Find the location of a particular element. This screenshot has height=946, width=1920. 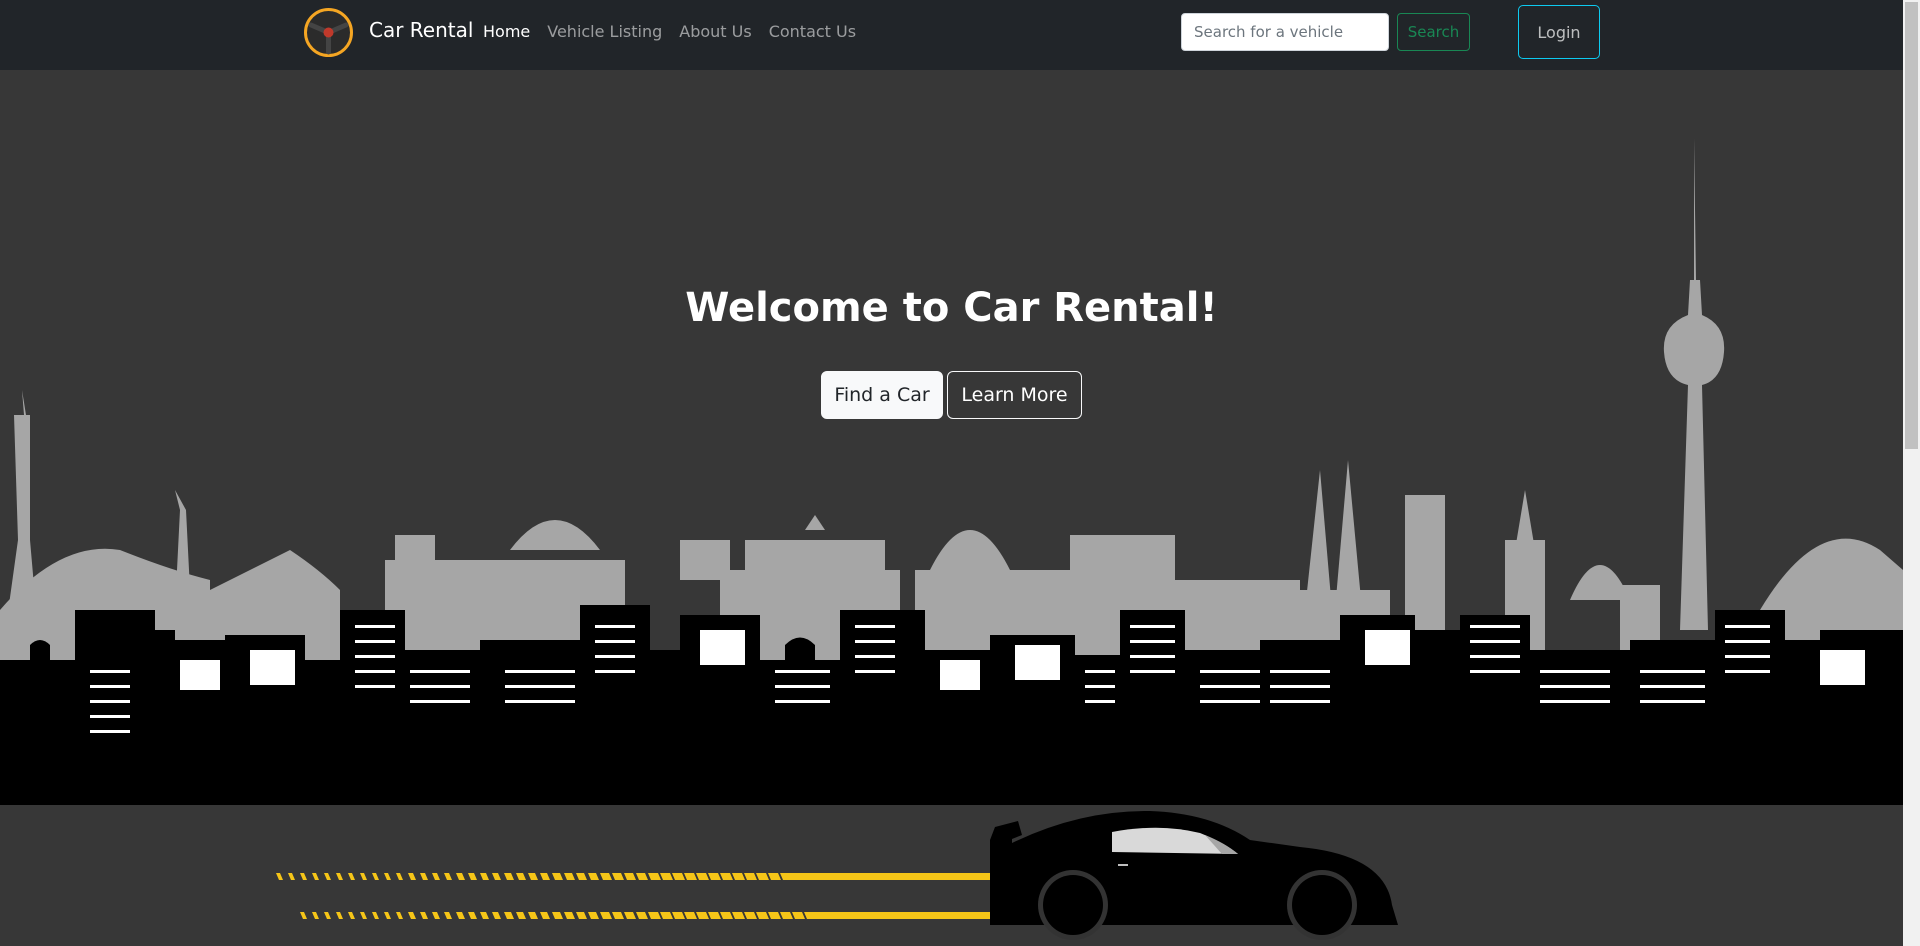

nav-link-vehicle-listing: Vehicle Listing is located at coordinates (604, 31).